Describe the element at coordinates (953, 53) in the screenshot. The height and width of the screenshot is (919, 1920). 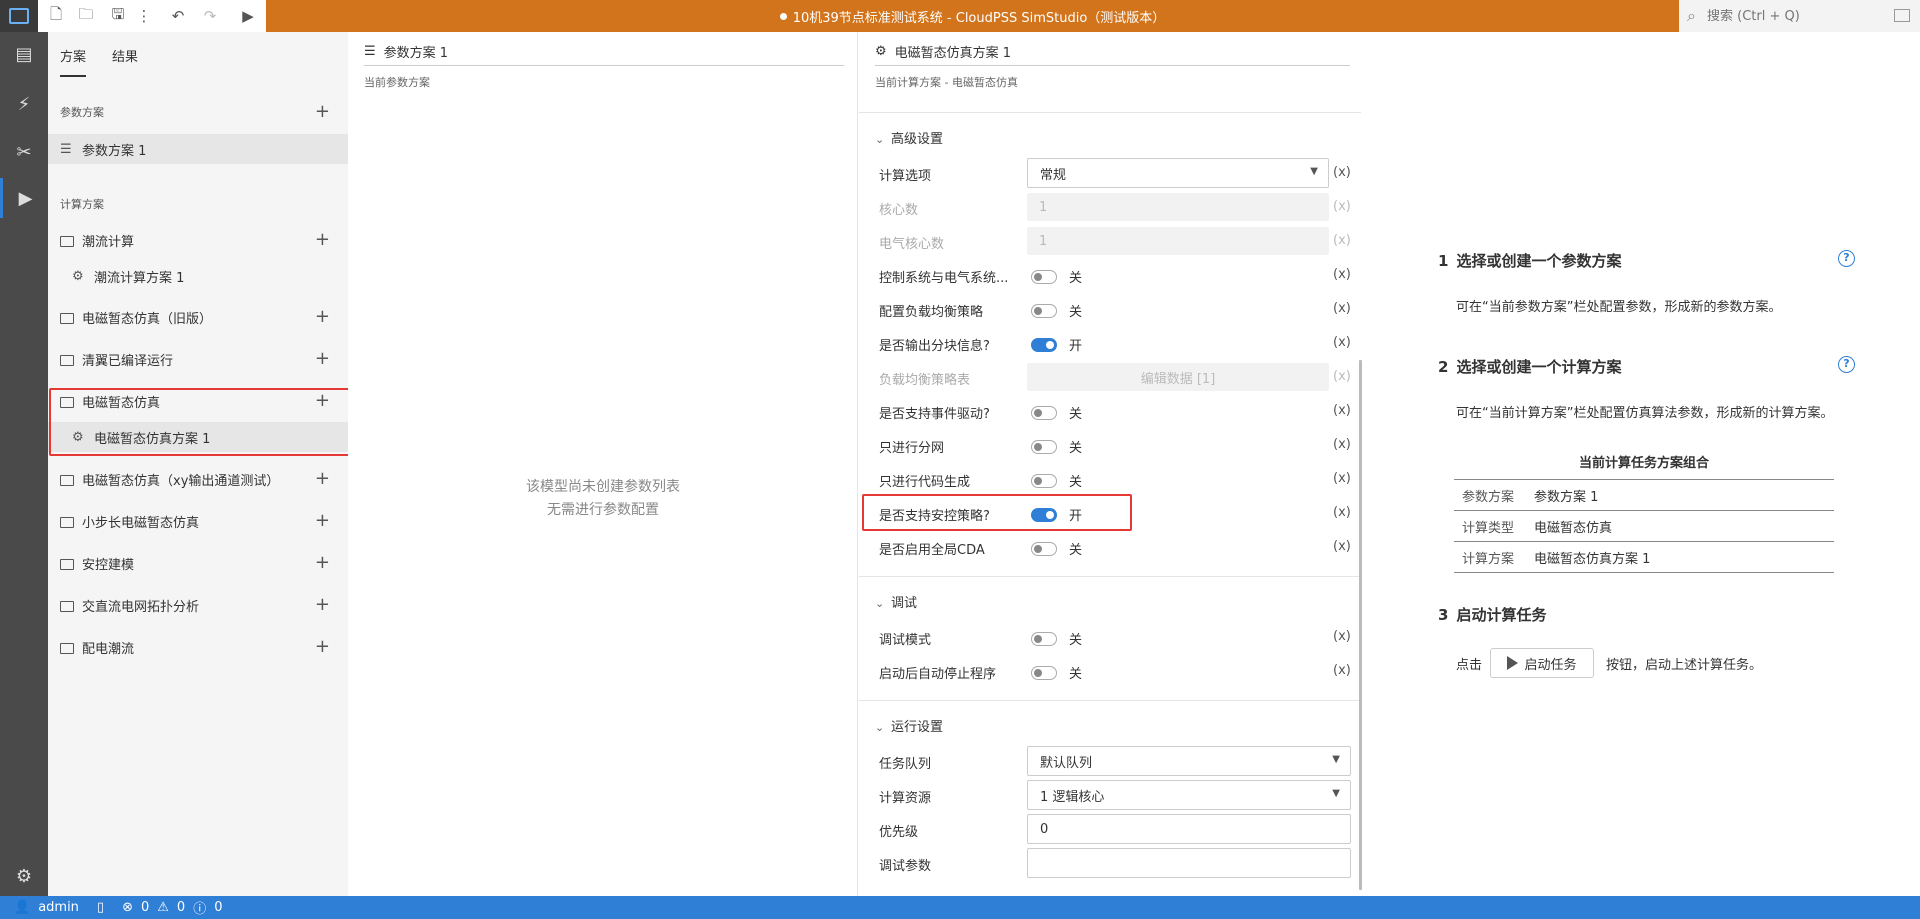
I see `calc-panel-title: 电磁暂态仿真方案 1` at that location.